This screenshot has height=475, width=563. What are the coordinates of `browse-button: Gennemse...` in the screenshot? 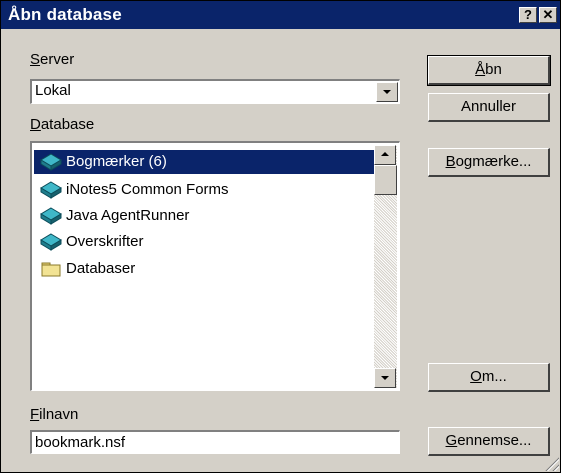 It's located at (489, 441).